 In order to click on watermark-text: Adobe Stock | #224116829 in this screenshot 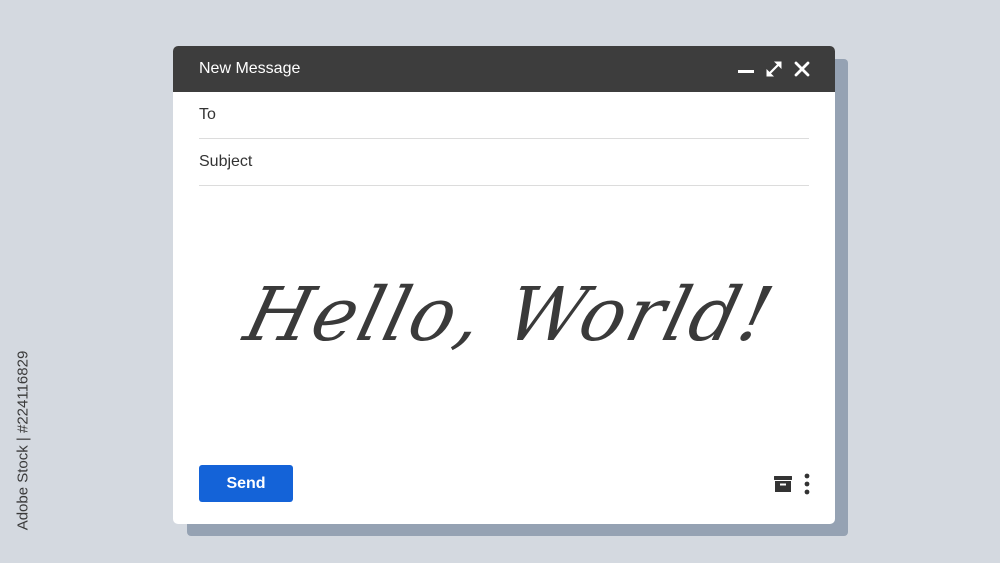, I will do `click(23, 440)`.